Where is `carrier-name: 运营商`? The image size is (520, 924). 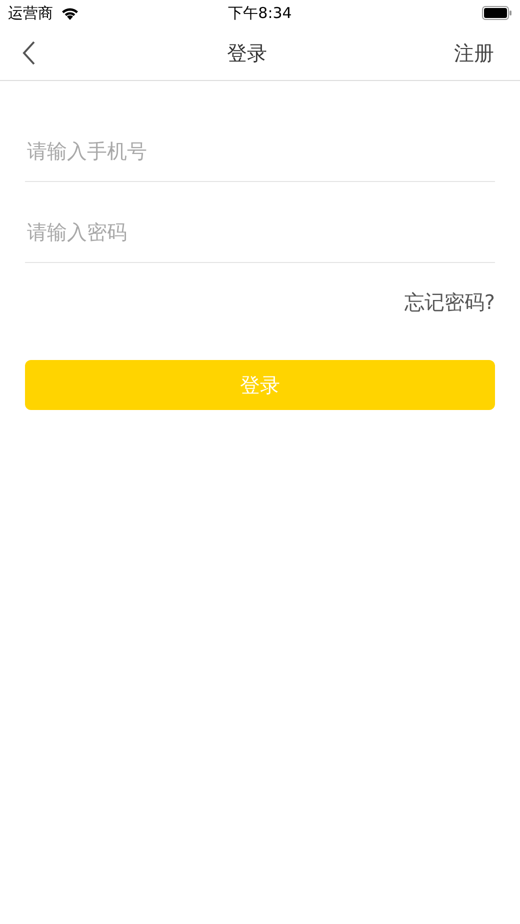 carrier-name: 运营商 is located at coordinates (30, 13).